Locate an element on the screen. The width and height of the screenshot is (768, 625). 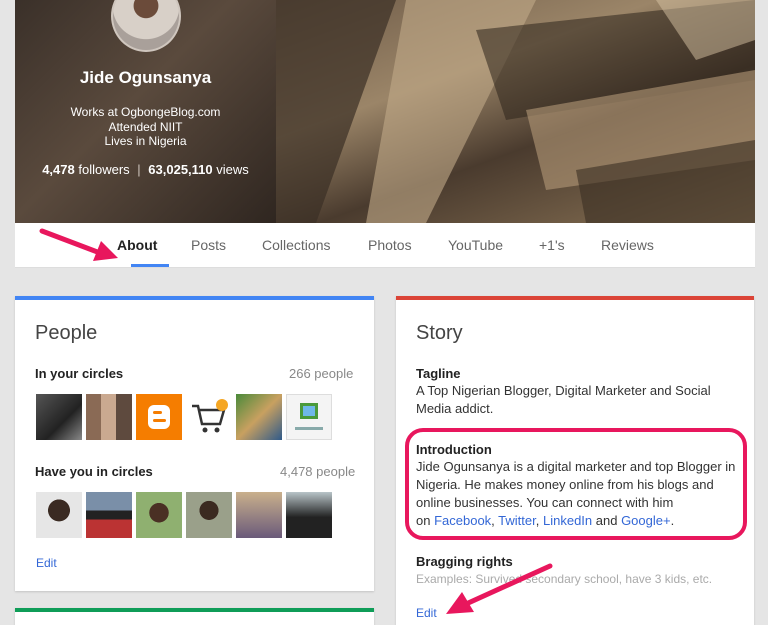
tab-plus-ones: +1's is located at coordinates (552, 245).